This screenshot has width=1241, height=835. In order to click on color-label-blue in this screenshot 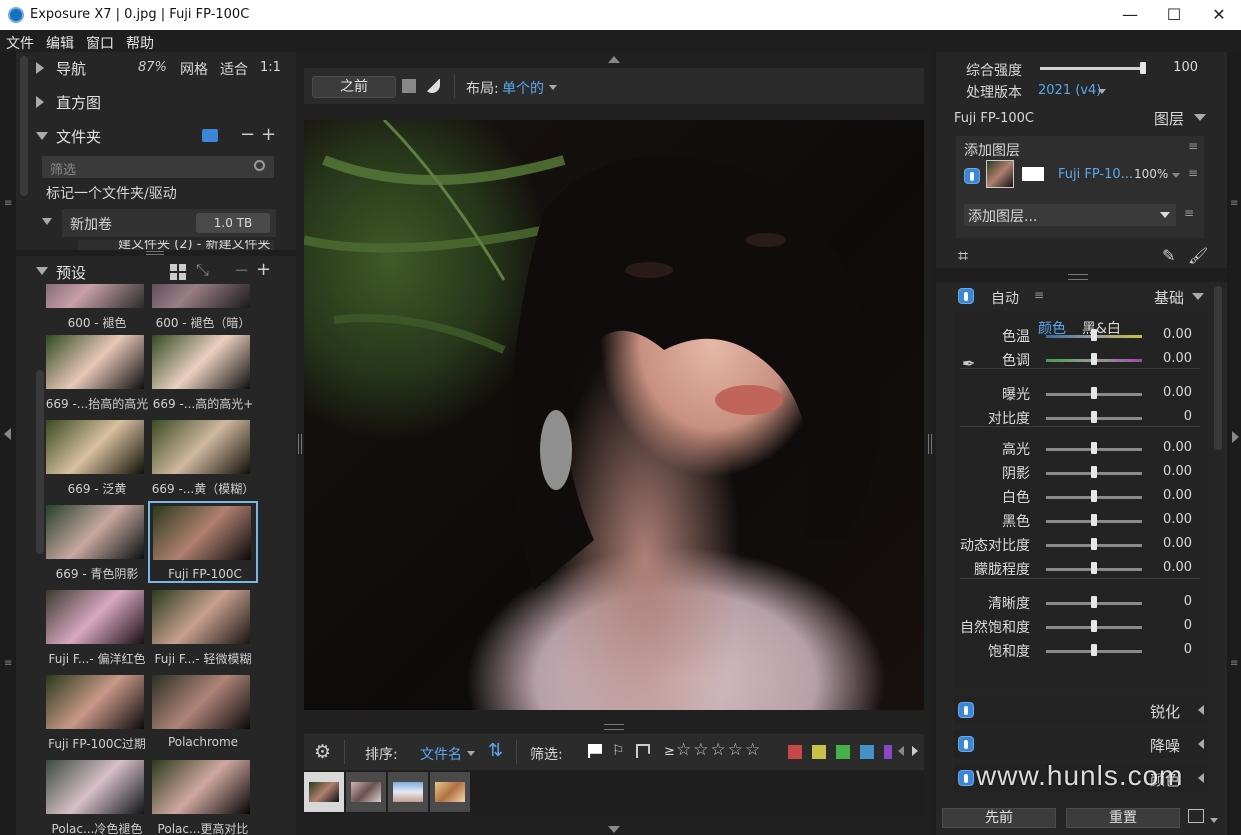, I will do `click(867, 752)`.